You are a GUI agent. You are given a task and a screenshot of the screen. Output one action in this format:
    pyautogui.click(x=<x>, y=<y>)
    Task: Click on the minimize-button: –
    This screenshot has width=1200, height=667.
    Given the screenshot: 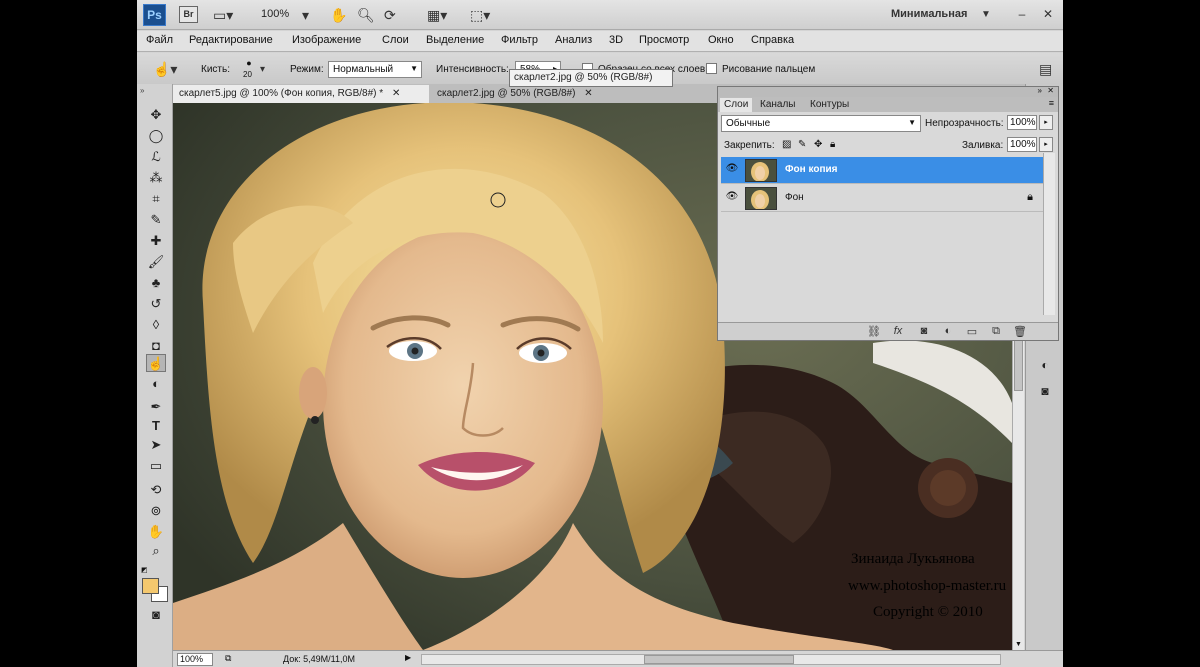 What is the action you would take?
    pyautogui.click(x=1022, y=14)
    